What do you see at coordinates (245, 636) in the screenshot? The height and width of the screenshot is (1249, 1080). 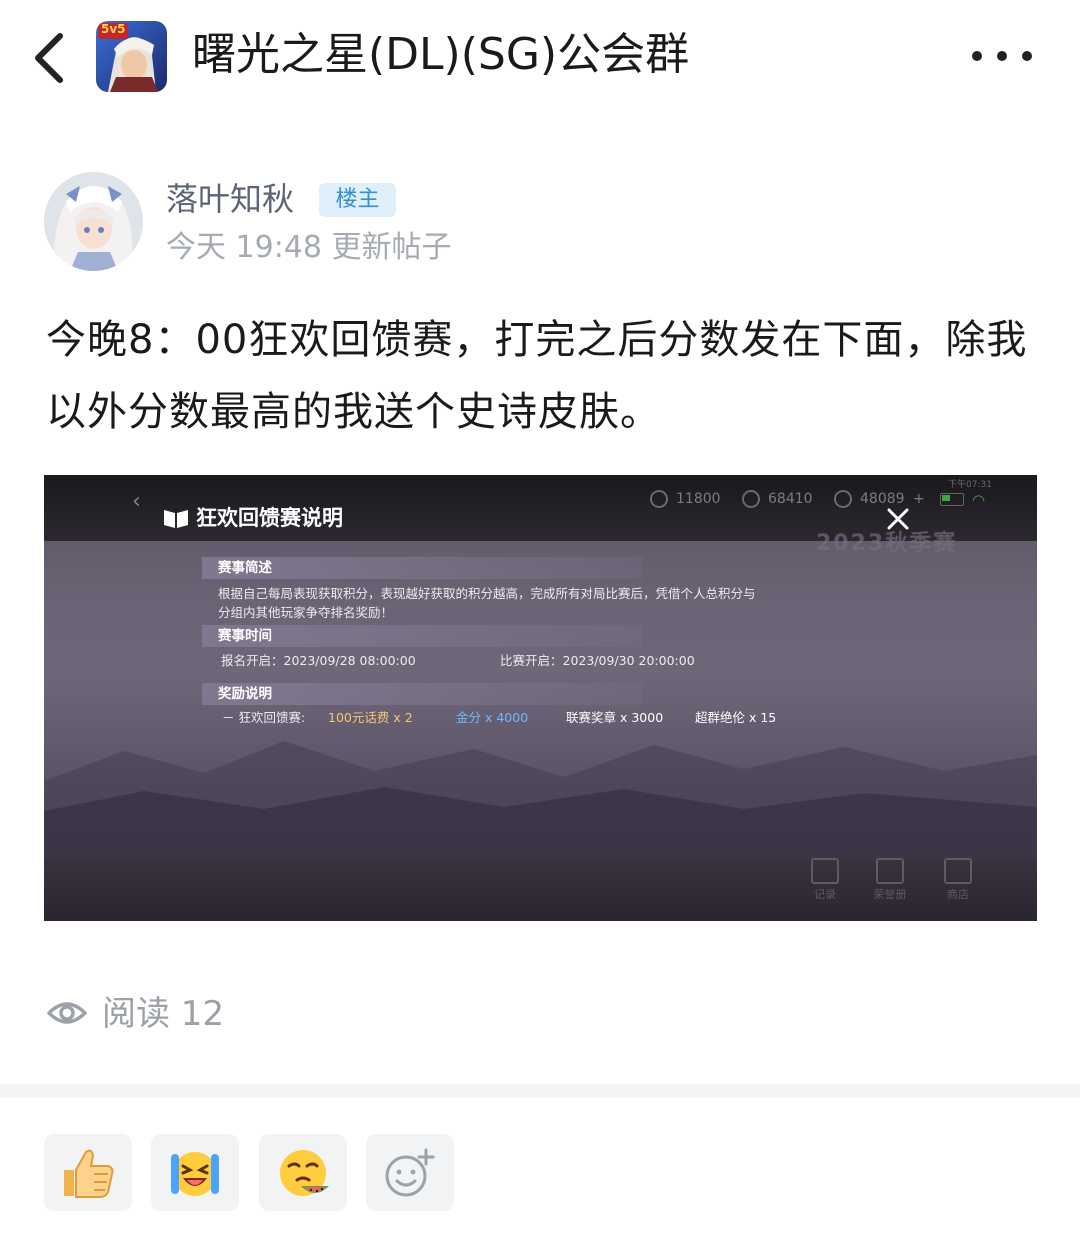 I see `section-title-time: 赛事时间` at bounding box center [245, 636].